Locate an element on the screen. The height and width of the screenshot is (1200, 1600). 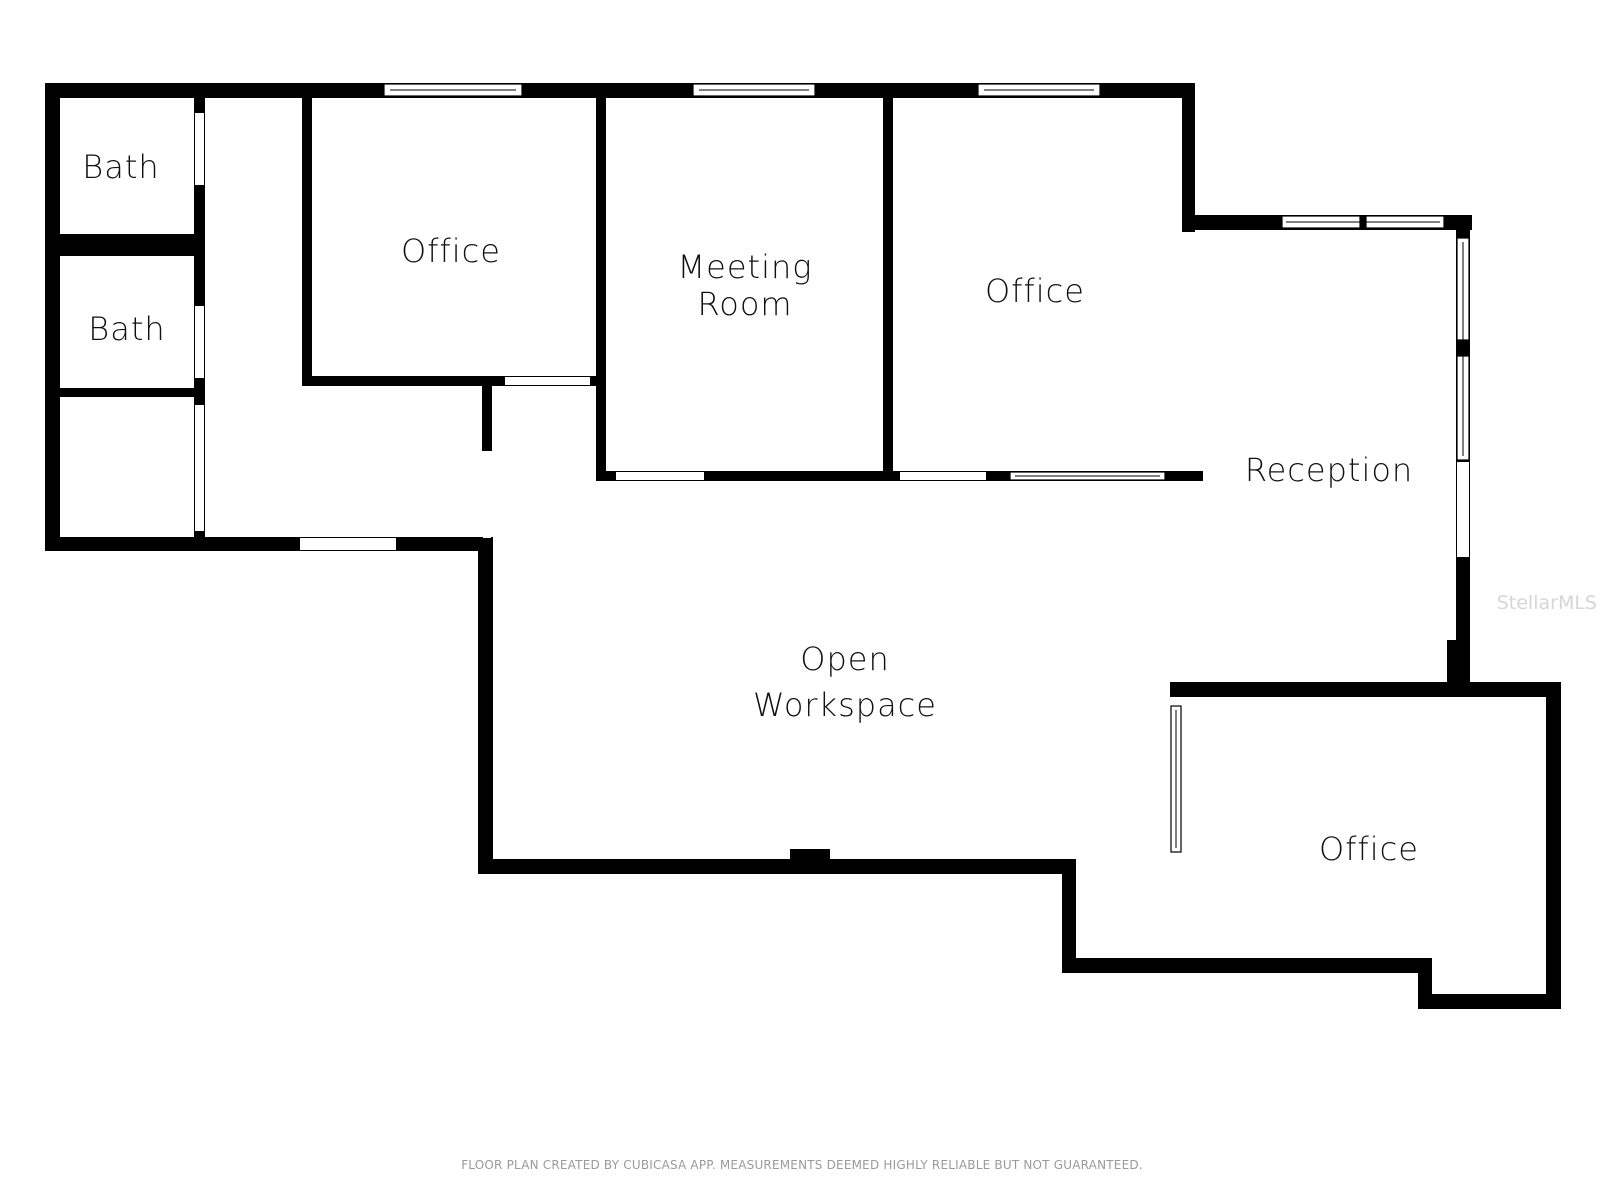
label-reception: Reception is located at coordinates (1329, 470).